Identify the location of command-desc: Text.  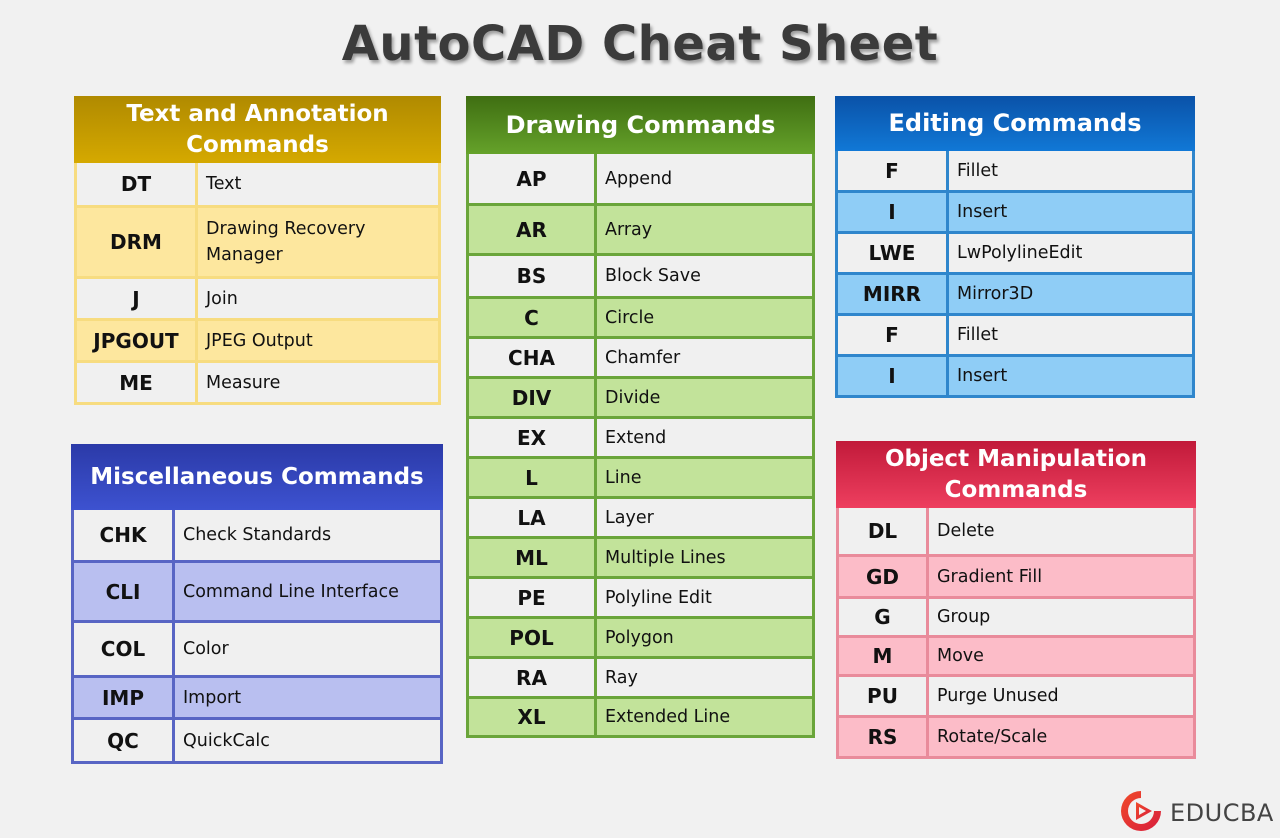
(318, 184).